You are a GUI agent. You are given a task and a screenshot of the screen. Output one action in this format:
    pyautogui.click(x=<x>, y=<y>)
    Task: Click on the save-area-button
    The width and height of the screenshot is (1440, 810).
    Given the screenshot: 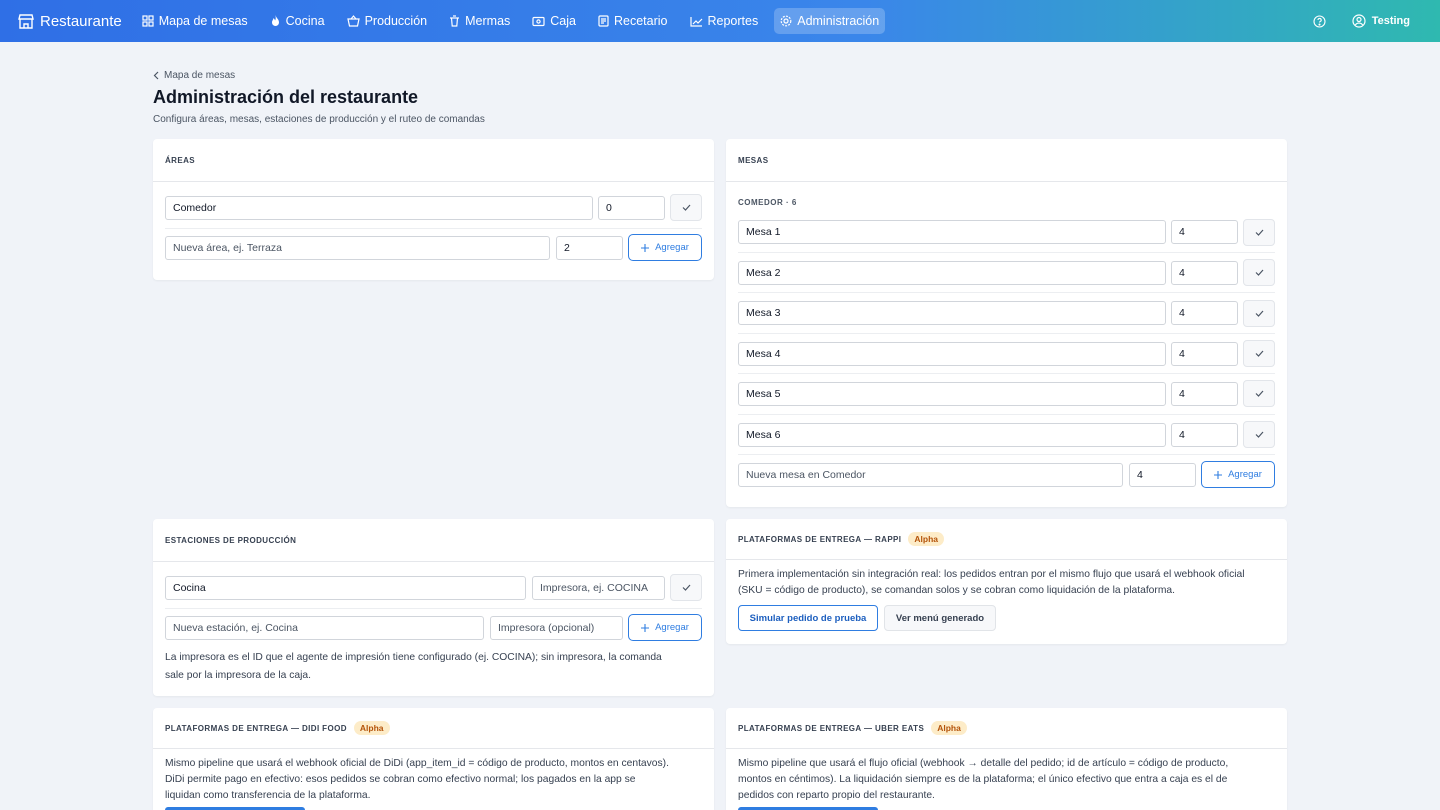 What is the action you would take?
    pyautogui.click(x=686, y=207)
    